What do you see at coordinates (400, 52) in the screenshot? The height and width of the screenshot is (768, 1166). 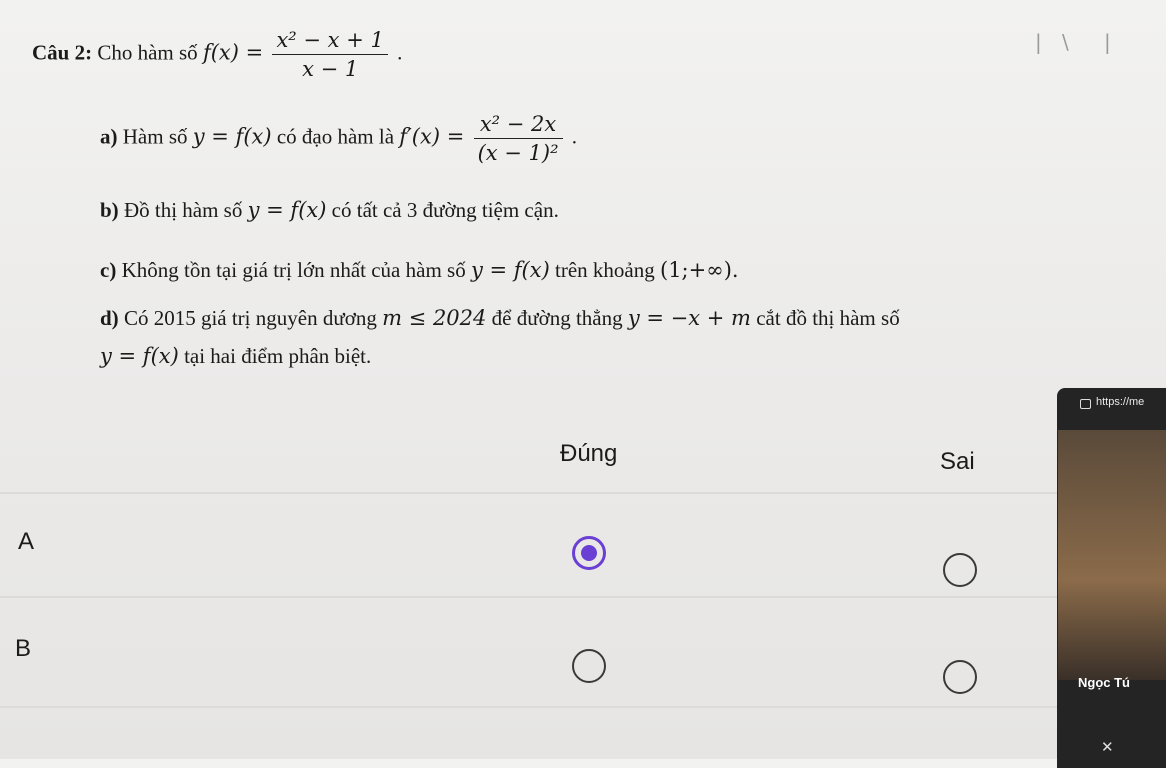 I see `question-end: .` at bounding box center [400, 52].